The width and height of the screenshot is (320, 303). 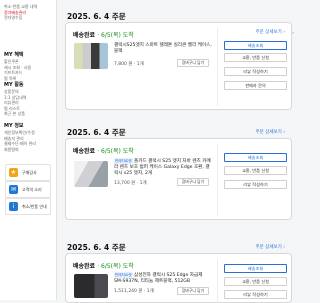 What do you see at coordinates (20, 137) in the screenshot?
I see `sidebar-group-info: MY 정보 개인정보확인/수정 배송지 관리 결제수단·페이 관리 회원탈퇴` at bounding box center [20, 137].